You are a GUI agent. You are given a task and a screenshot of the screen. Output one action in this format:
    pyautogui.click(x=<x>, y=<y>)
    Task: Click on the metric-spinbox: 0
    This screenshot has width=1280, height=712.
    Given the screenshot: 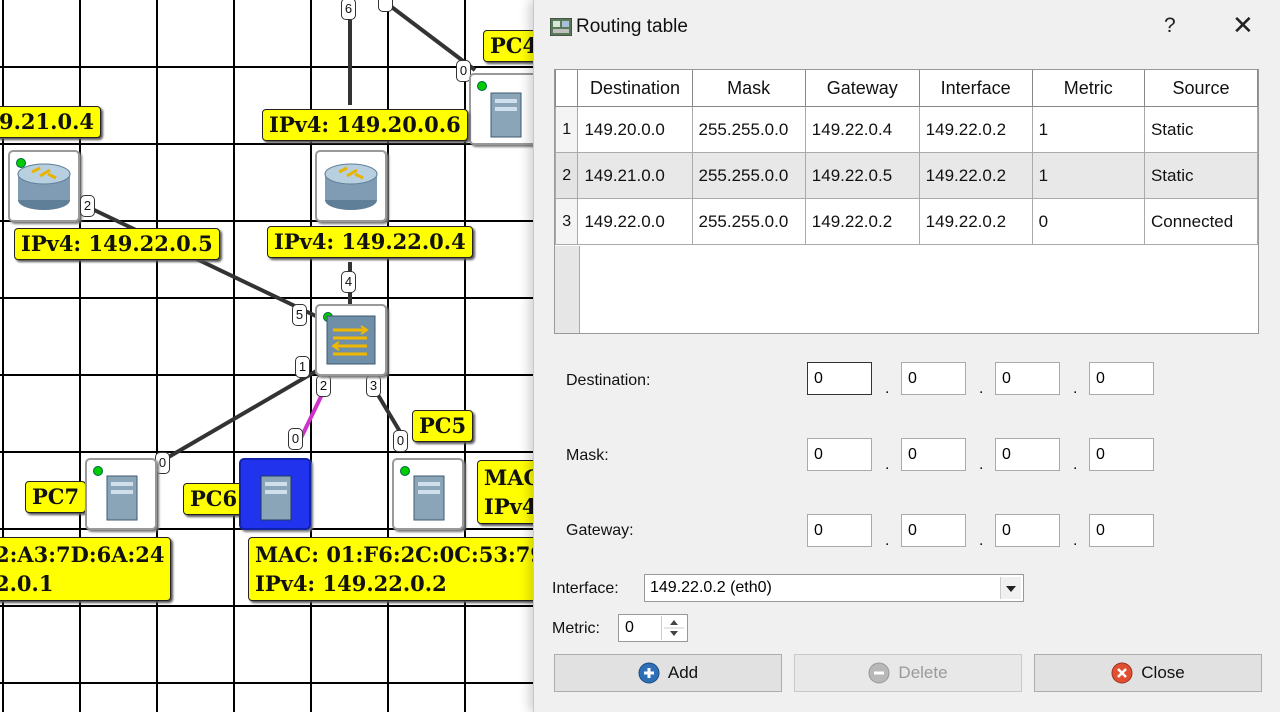 What is the action you would take?
    pyautogui.click(x=653, y=628)
    